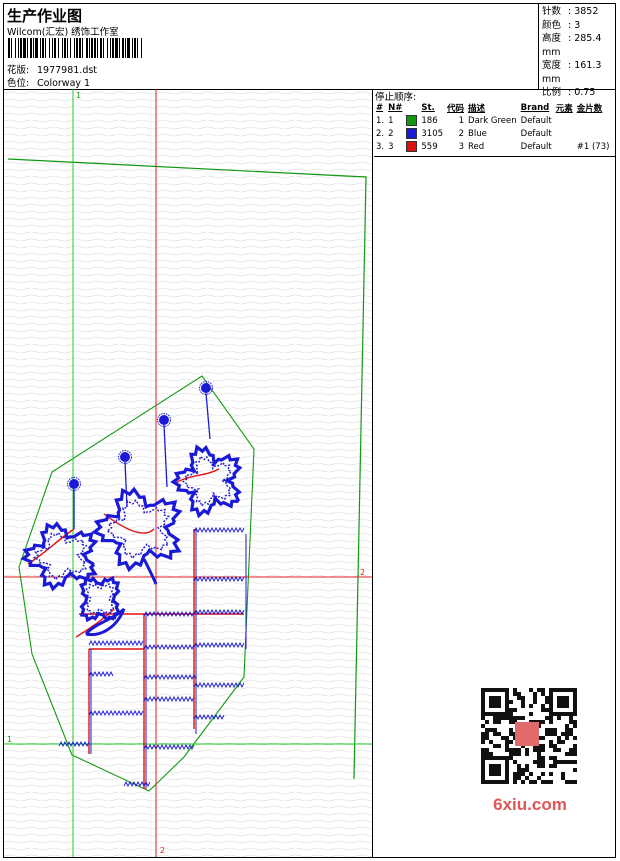 Image resolution: width=620 pixels, height=861 pixels. Describe the element at coordinates (589, 108) in the screenshot. I see `col-sequins: 金片数` at that location.